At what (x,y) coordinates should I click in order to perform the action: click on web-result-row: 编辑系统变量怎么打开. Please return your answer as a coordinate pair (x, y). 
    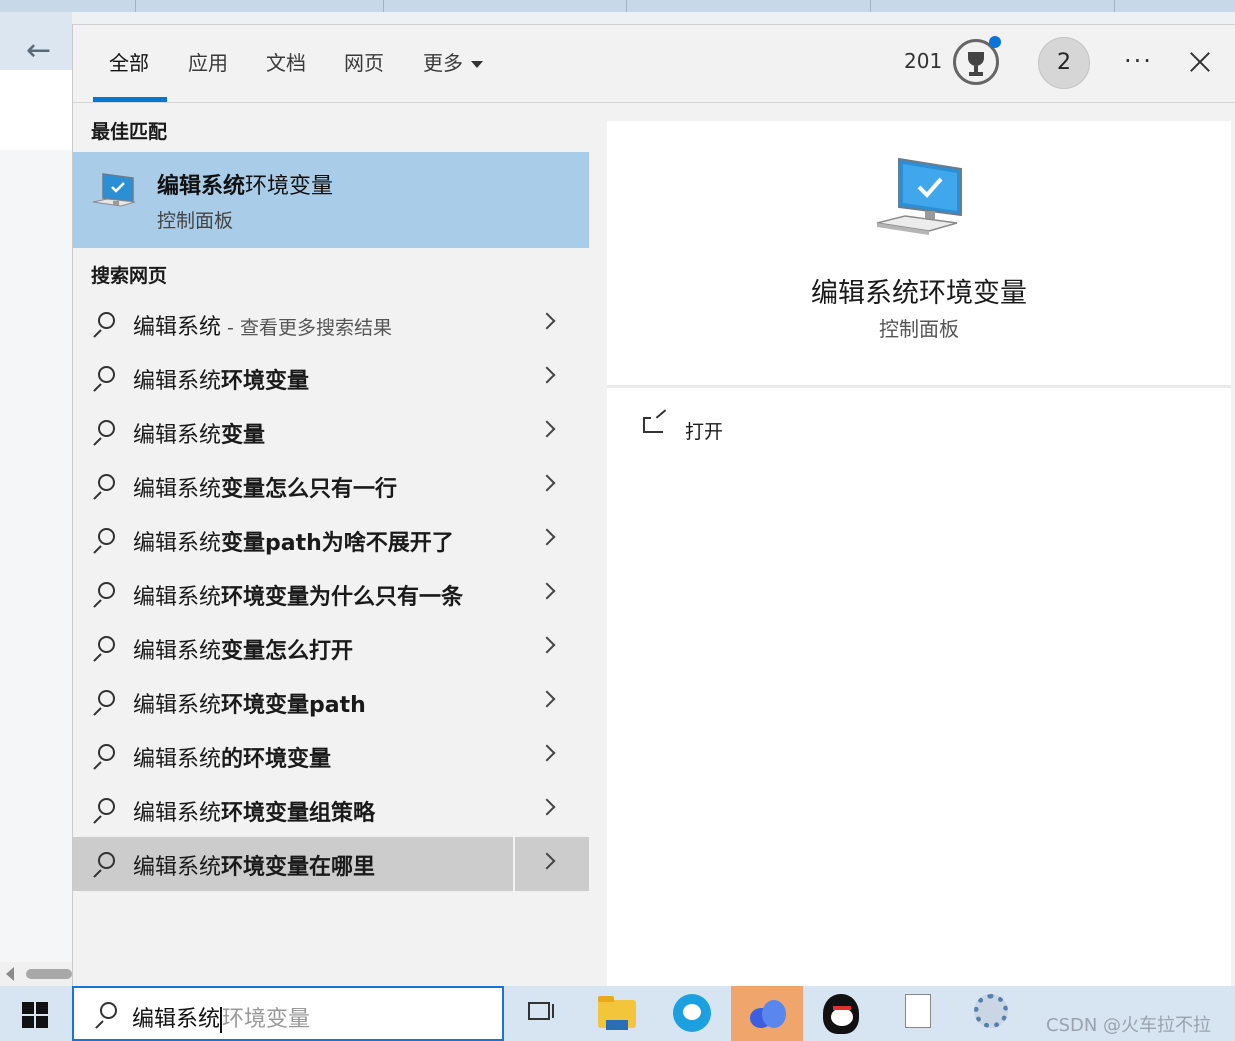
    Looking at the image, I should click on (331, 648).